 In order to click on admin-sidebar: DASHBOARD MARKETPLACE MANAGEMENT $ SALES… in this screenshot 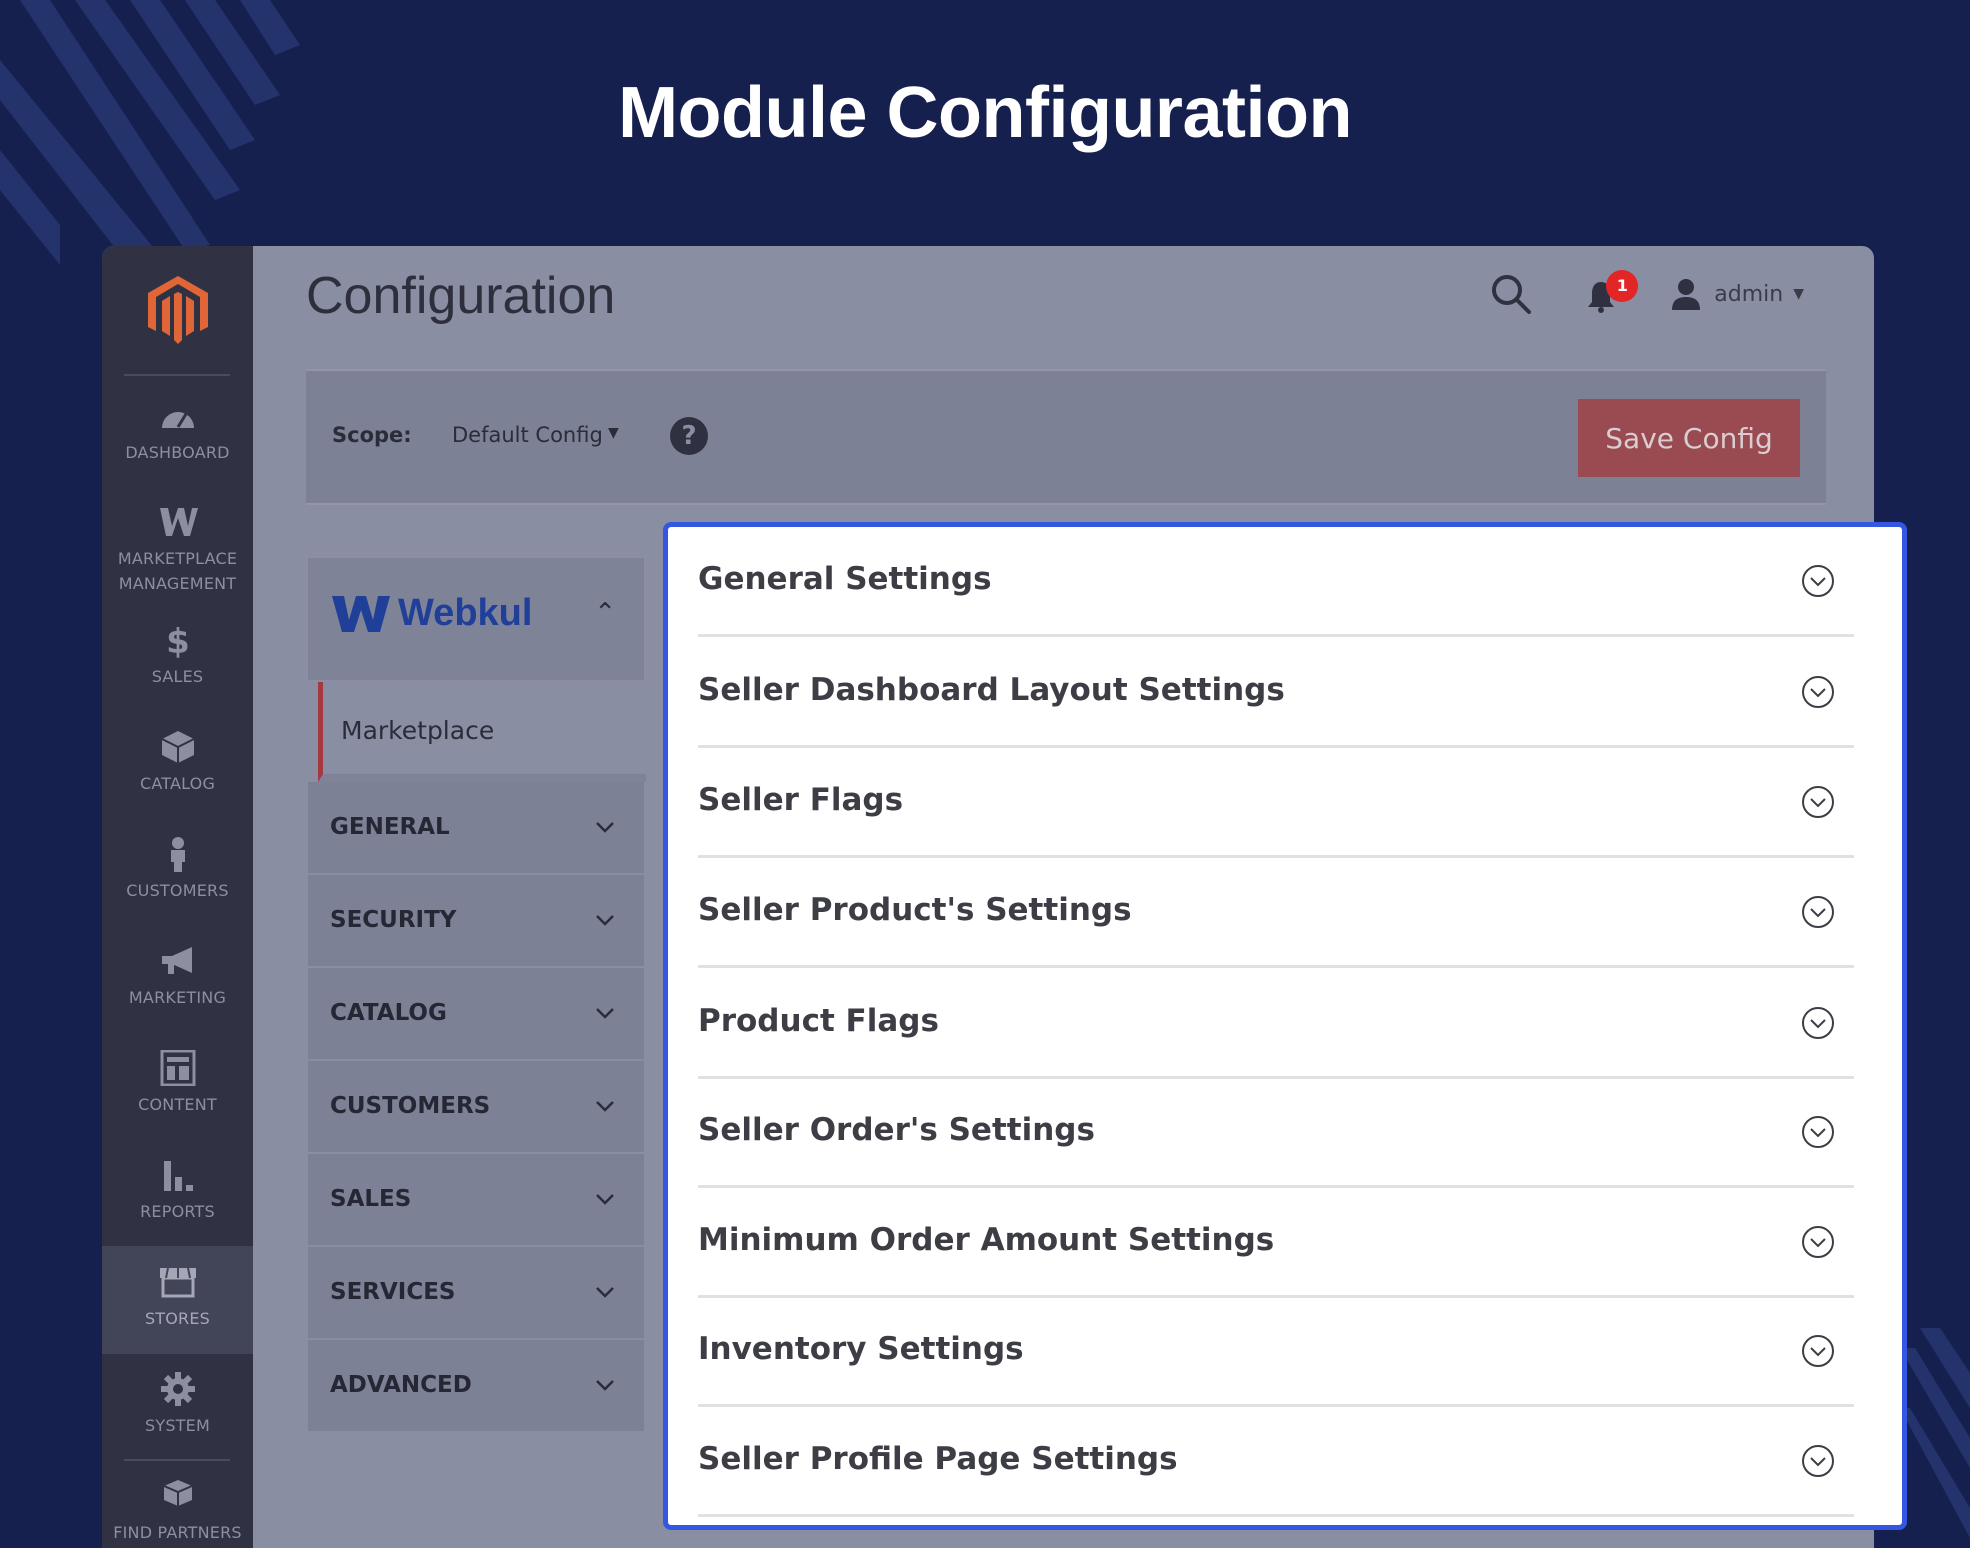, I will do `click(177, 897)`.